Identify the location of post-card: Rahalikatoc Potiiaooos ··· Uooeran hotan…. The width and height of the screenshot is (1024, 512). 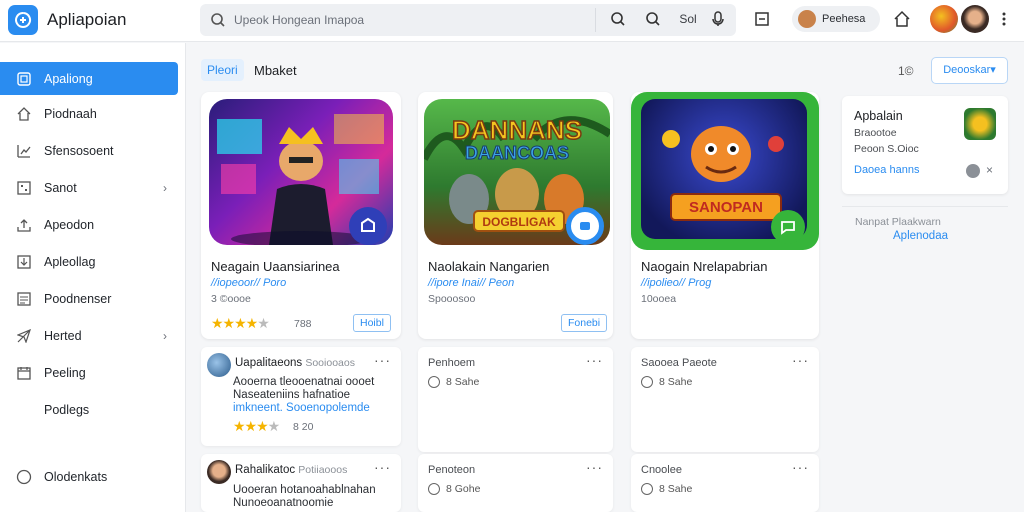
(301, 483).